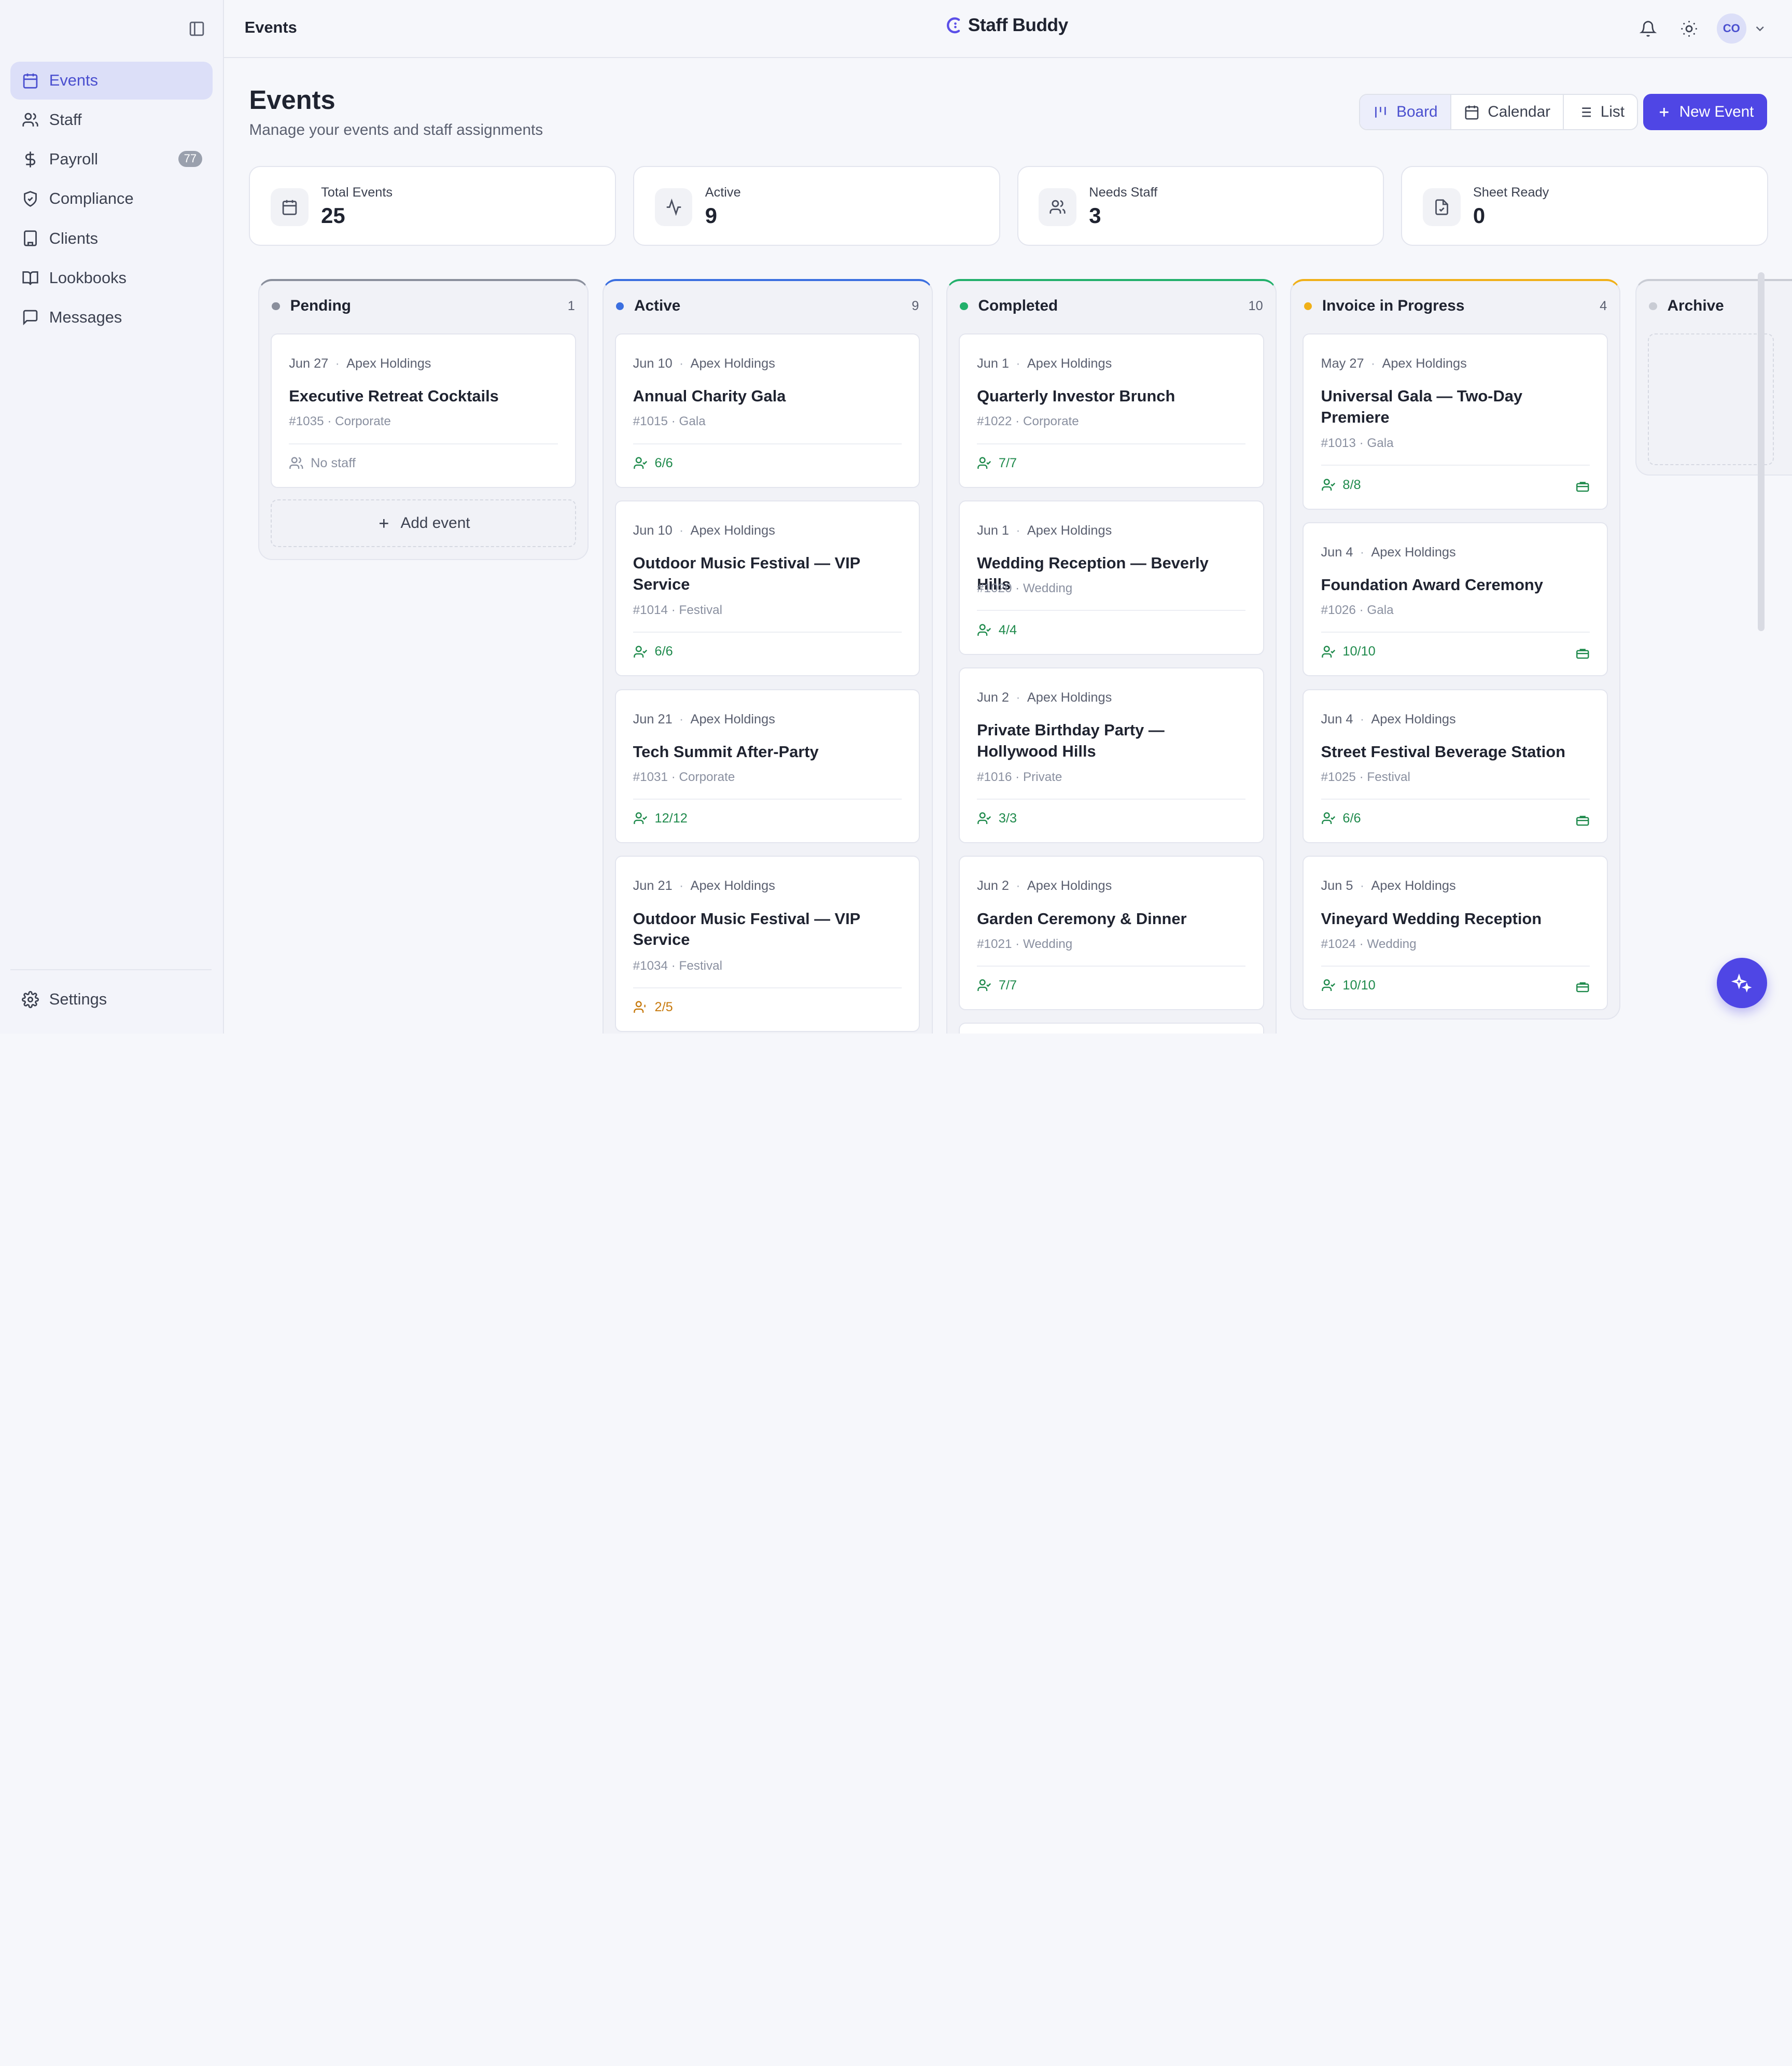 Image resolution: width=1792 pixels, height=2066 pixels. What do you see at coordinates (74, 159) in the screenshot?
I see `sidebar-item-label: Payroll` at bounding box center [74, 159].